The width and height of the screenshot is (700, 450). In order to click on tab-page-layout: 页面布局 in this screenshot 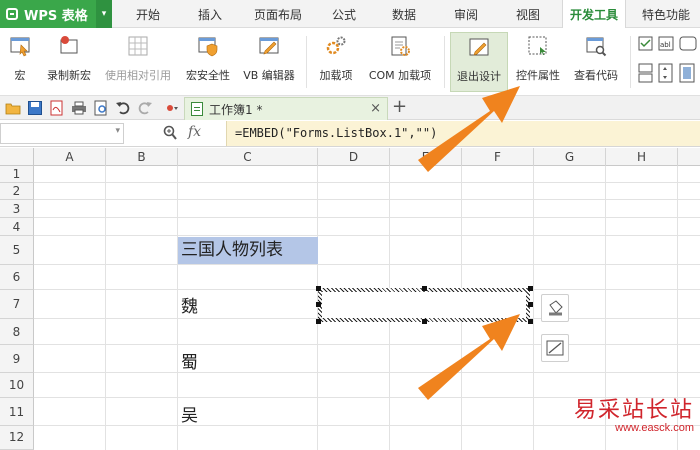, I will do `click(278, 14)`.